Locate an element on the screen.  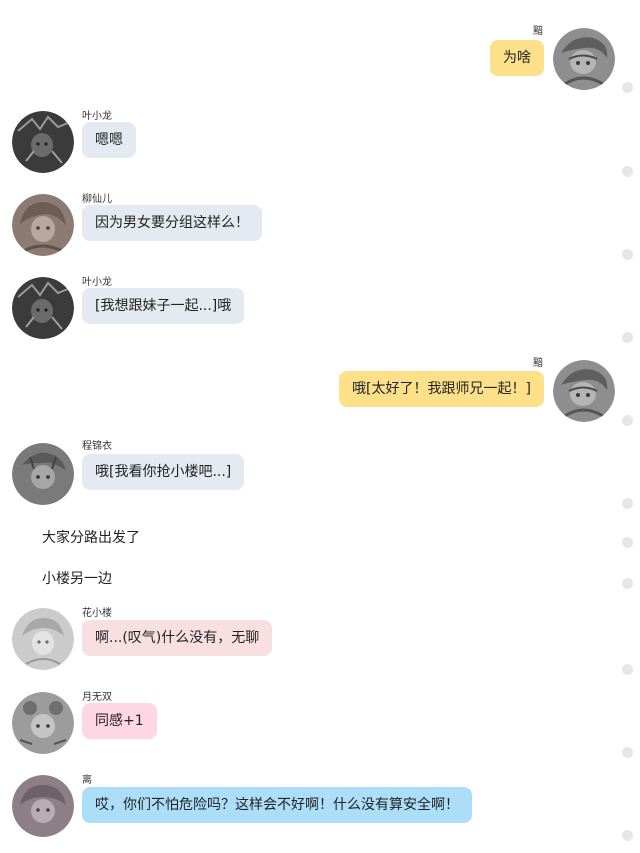
message-bubble: 哎，你们不怕危险吗？这样会不好啊！什么没有算安全啊！ is located at coordinates (277, 805).